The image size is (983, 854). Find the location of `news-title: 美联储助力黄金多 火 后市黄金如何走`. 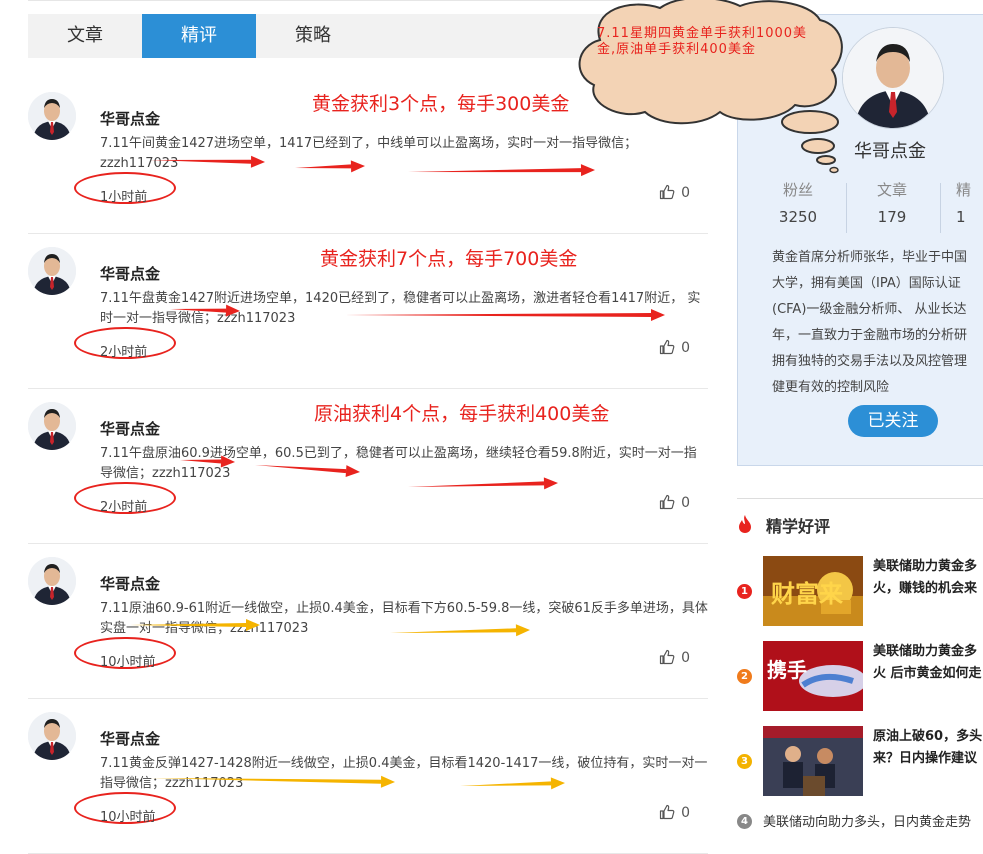

news-title: 美联储助力黄金多 火 后市黄金如何走 is located at coordinates (928, 663).